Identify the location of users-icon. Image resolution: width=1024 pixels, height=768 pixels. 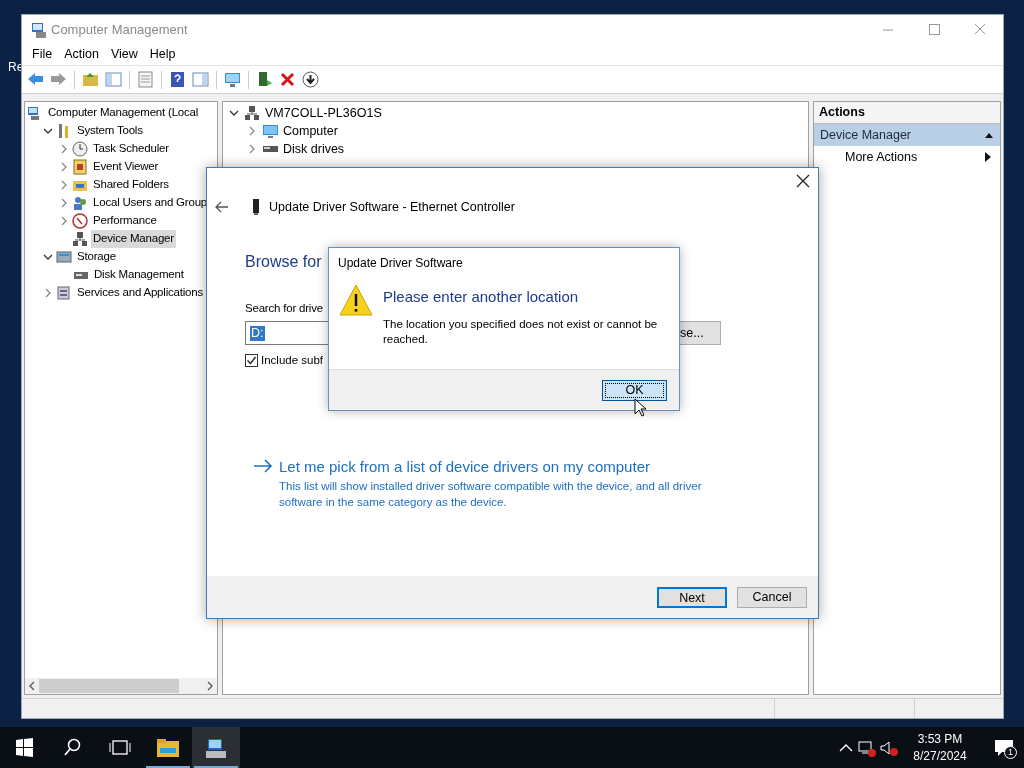
(80, 203).